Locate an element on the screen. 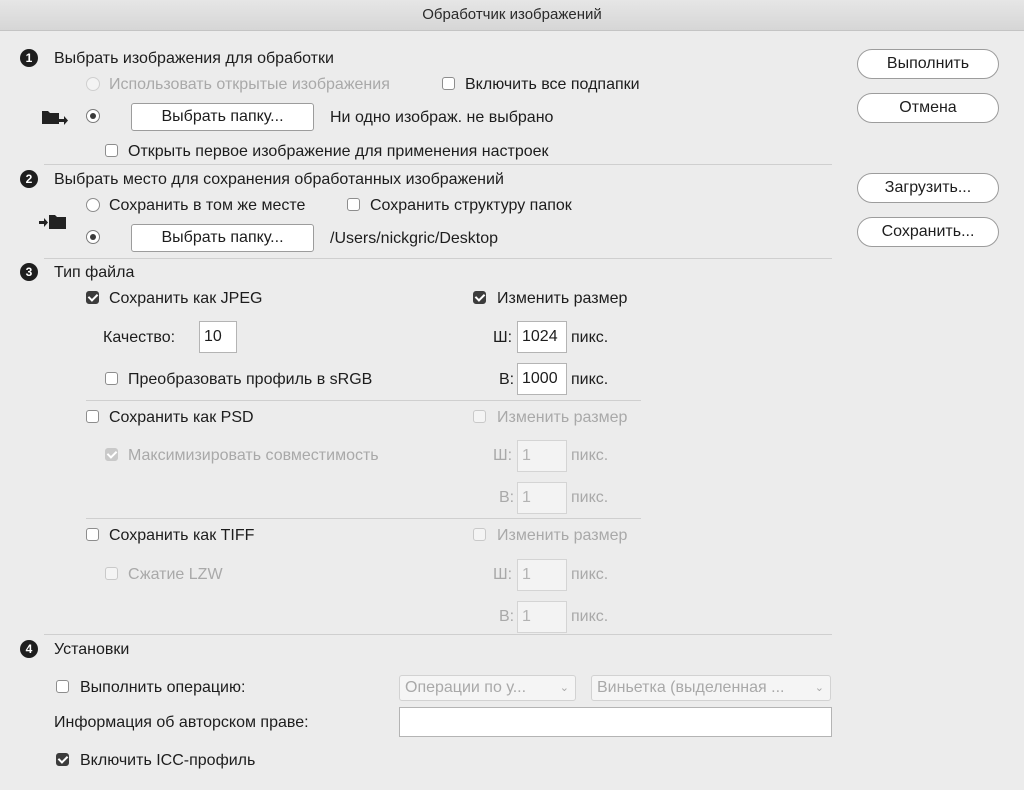 This screenshot has height=790, width=1024. choose-dest-folder-radio is located at coordinates (93, 237).